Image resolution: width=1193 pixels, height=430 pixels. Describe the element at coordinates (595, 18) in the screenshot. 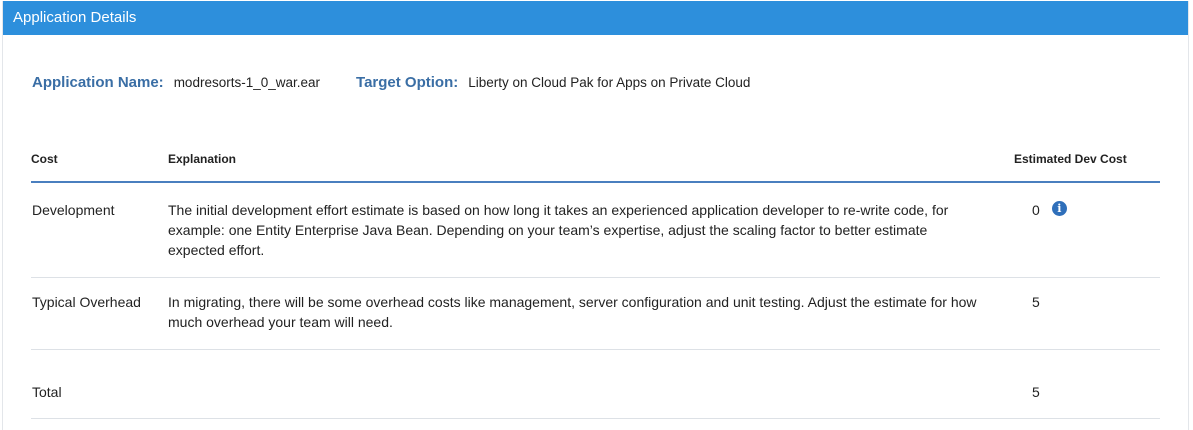

I see `panel-header: Application Details` at that location.